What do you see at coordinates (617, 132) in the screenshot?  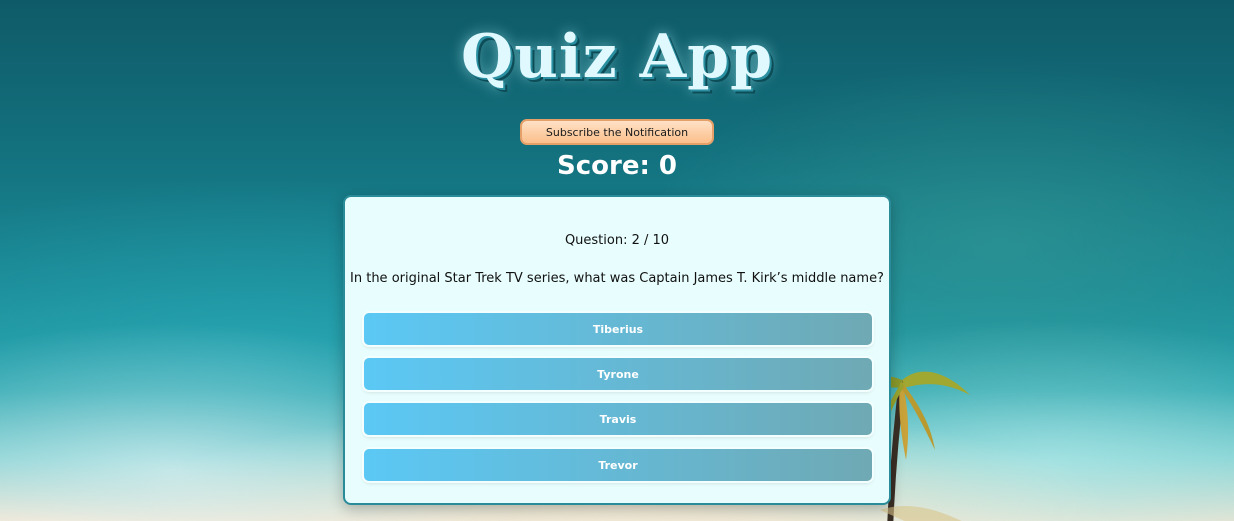 I see `subscribe-notification-button: Subscribe the Notification` at bounding box center [617, 132].